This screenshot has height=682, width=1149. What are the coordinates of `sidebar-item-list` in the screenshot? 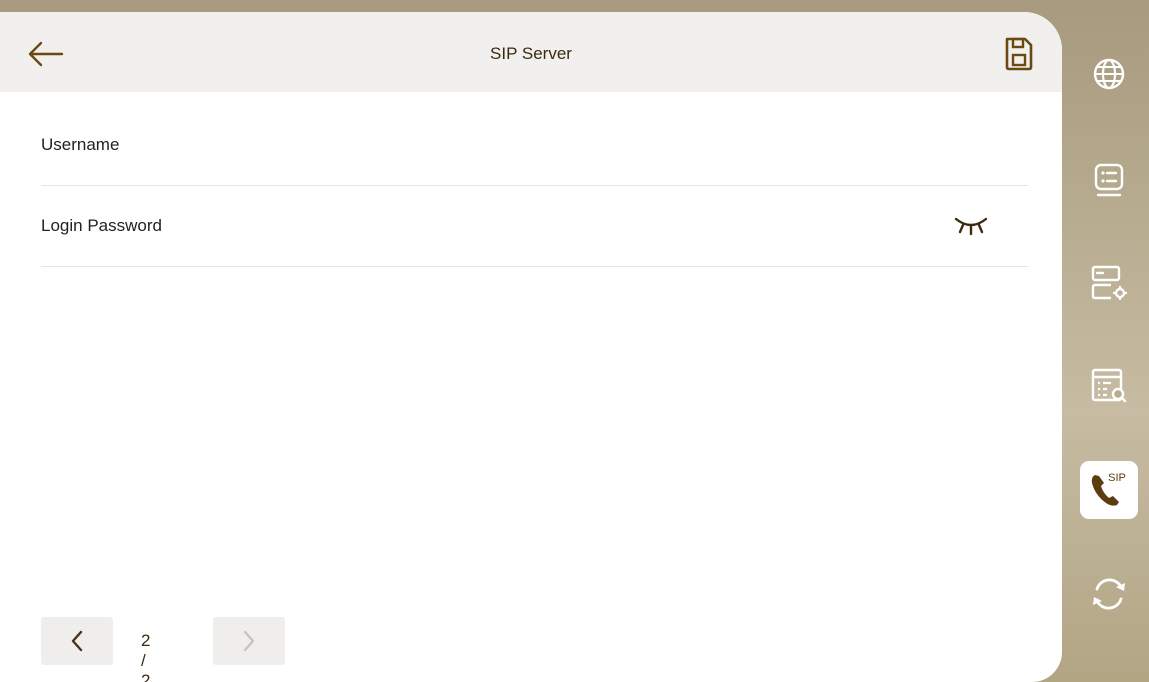 It's located at (1109, 181).